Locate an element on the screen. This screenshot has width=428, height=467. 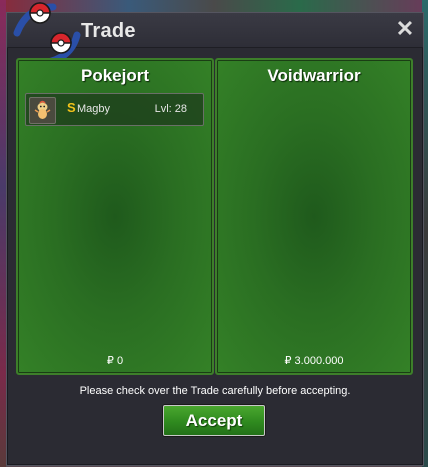
pokemon-name: Magby is located at coordinates (94, 109).